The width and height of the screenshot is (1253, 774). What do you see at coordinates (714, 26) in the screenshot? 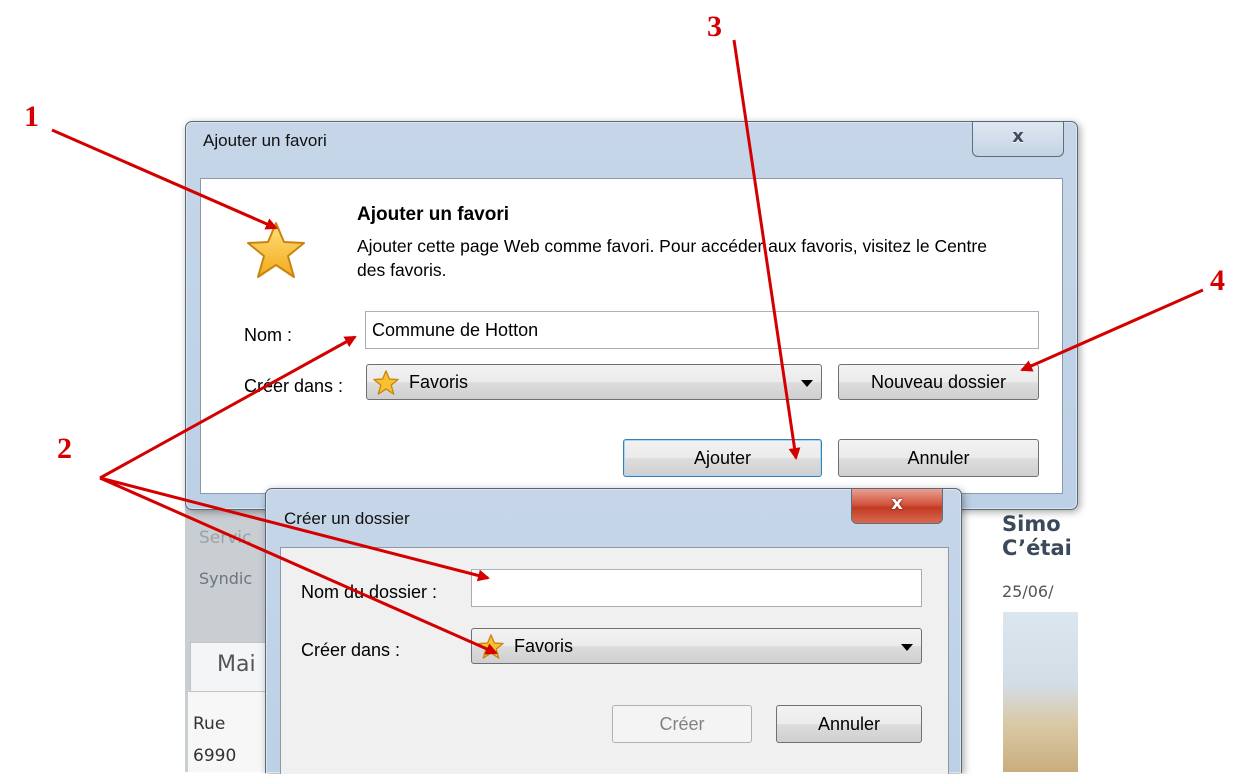
I see `annotation-label-3: 3` at bounding box center [714, 26].